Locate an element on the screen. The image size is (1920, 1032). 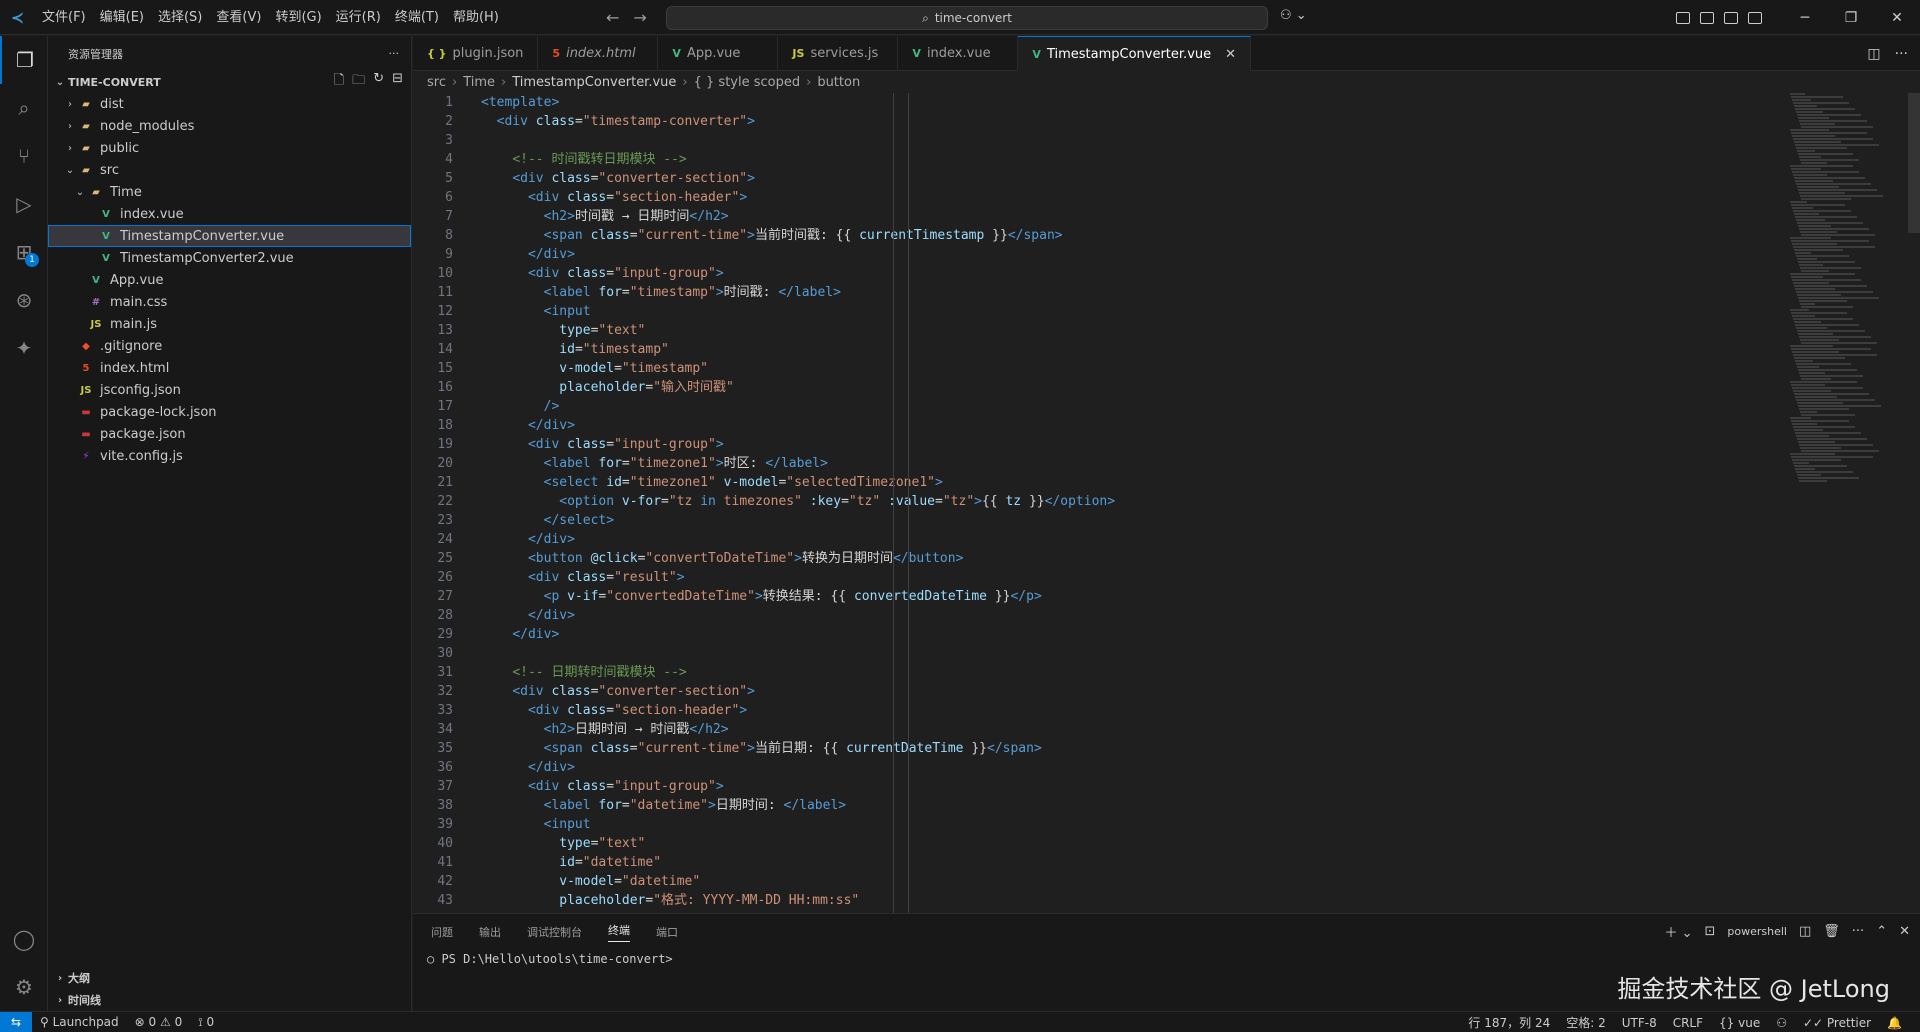
code-line: 13 type="text" is located at coordinates (1100, 330).